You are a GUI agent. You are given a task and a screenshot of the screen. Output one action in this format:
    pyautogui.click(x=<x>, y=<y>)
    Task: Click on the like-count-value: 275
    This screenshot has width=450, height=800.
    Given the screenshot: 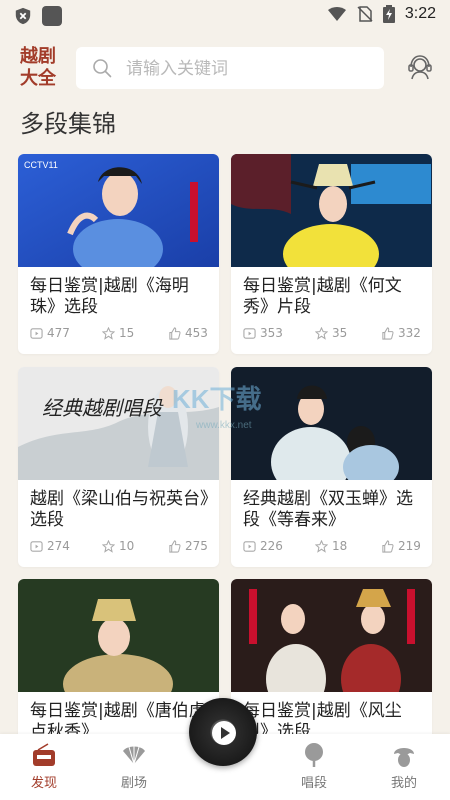 What is the action you would take?
    pyautogui.click(x=196, y=546)
    